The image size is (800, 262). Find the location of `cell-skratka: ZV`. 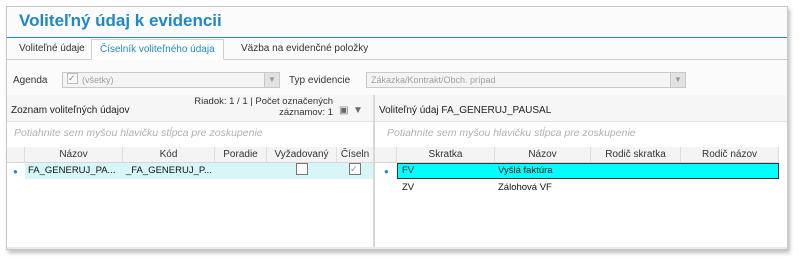

cell-skratka: ZV is located at coordinates (447, 188).